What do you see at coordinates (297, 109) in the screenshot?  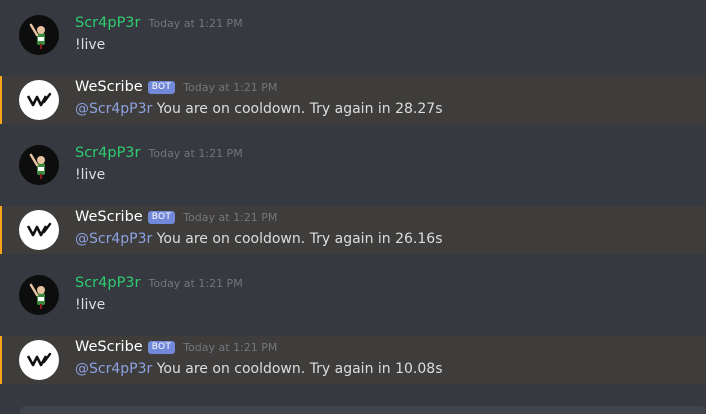 I see `message-body: You are on cooldown. Try again in 28.27s` at bounding box center [297, 109].